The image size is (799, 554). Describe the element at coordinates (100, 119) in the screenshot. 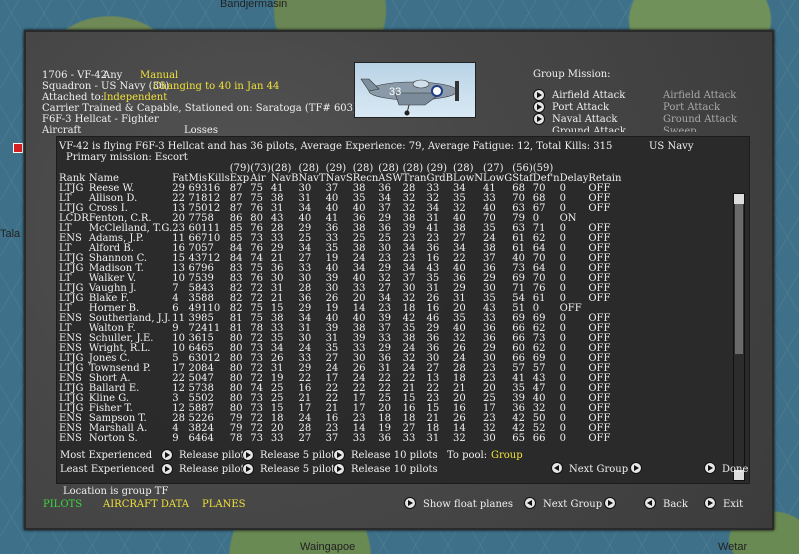

I see `aircraft-type: F6F-3 Hellcat - Fighter` at that location.